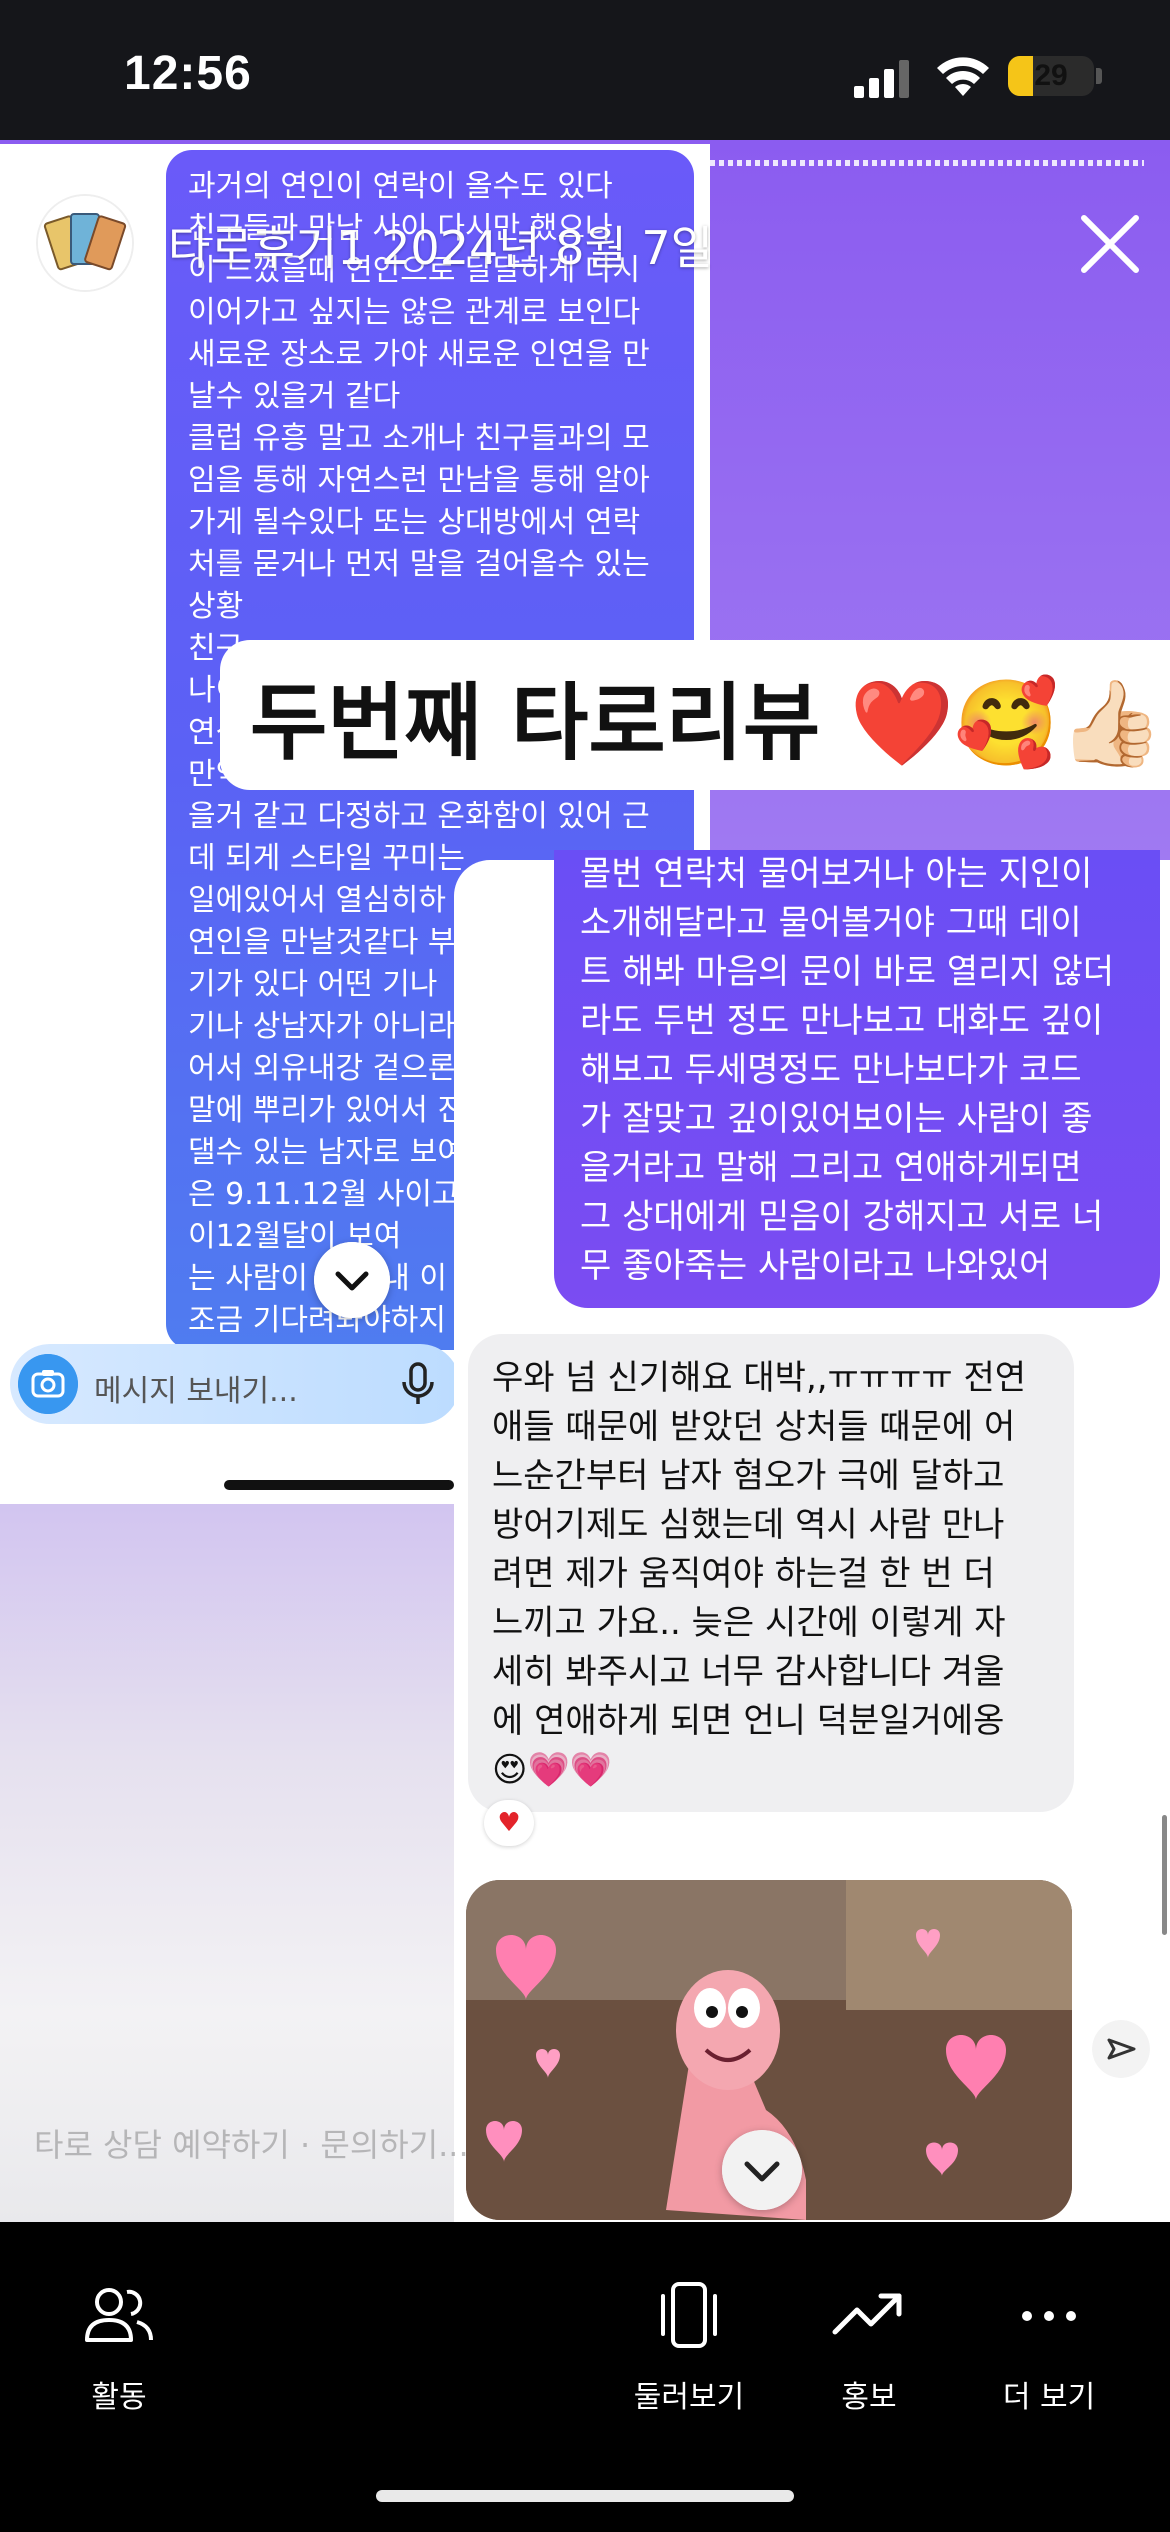 The height and width of the screenshot is (2532, 1170). What do you see at coordinates (1121, 2049) in the screenshot?
I see `send-icon` at bounding box center [1121, 2049].